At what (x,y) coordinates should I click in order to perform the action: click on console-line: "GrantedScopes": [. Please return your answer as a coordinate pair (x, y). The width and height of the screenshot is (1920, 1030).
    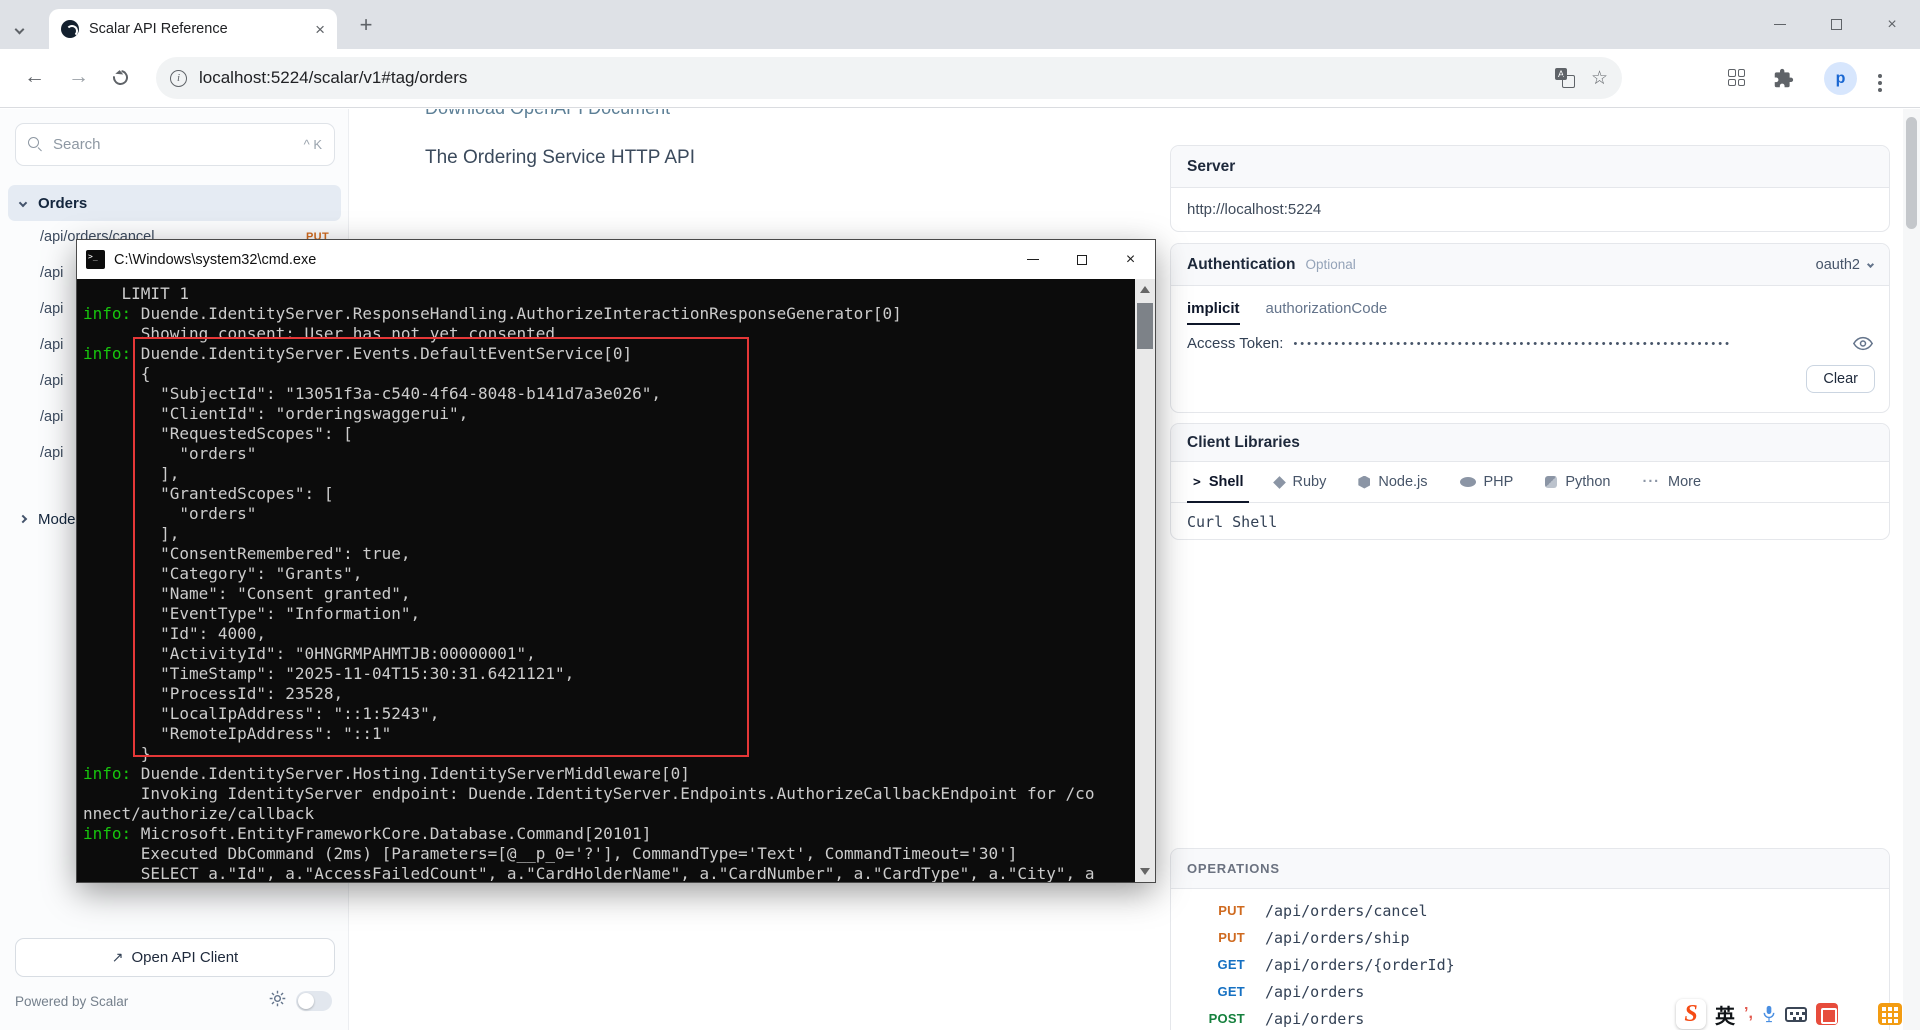
    Looking at the image, I should click on (606, 494).